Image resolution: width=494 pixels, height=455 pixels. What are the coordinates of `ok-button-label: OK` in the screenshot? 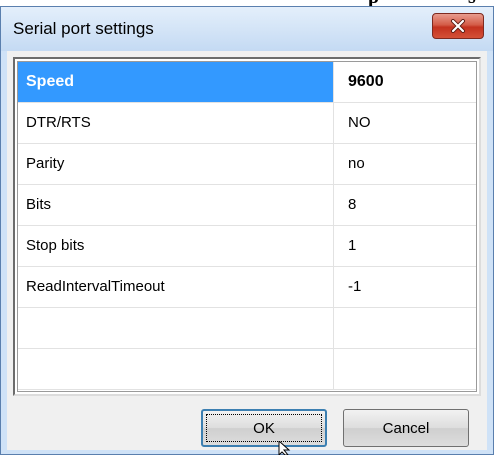 It's located at (264, 428).